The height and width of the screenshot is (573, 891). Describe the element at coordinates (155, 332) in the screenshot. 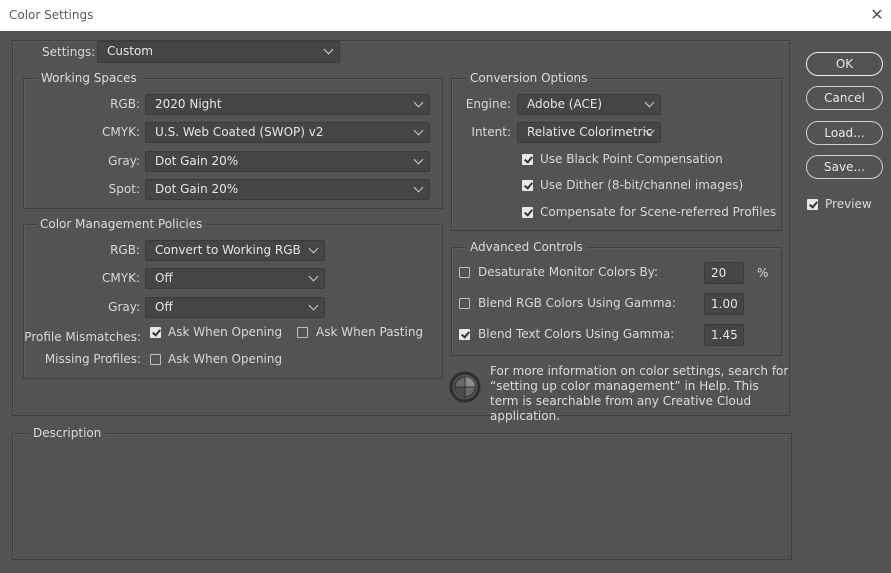

I see `ask-opening-checkbox` at that location.